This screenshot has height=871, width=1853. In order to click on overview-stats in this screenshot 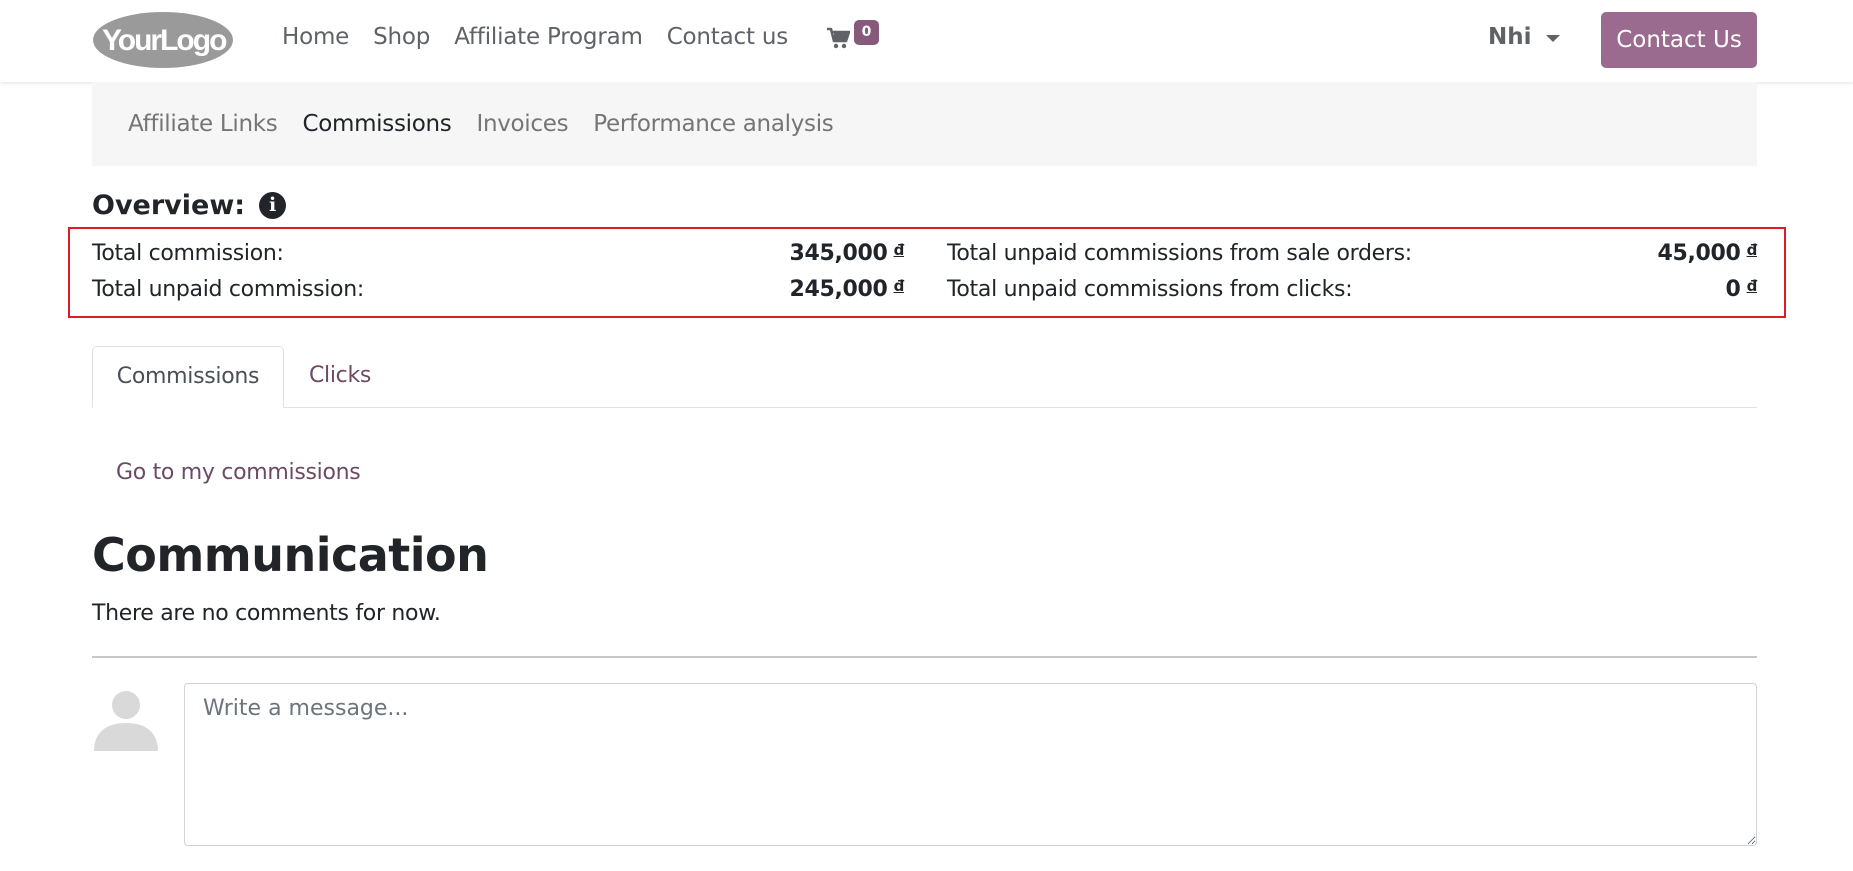, I will do `click(927, 272)`.